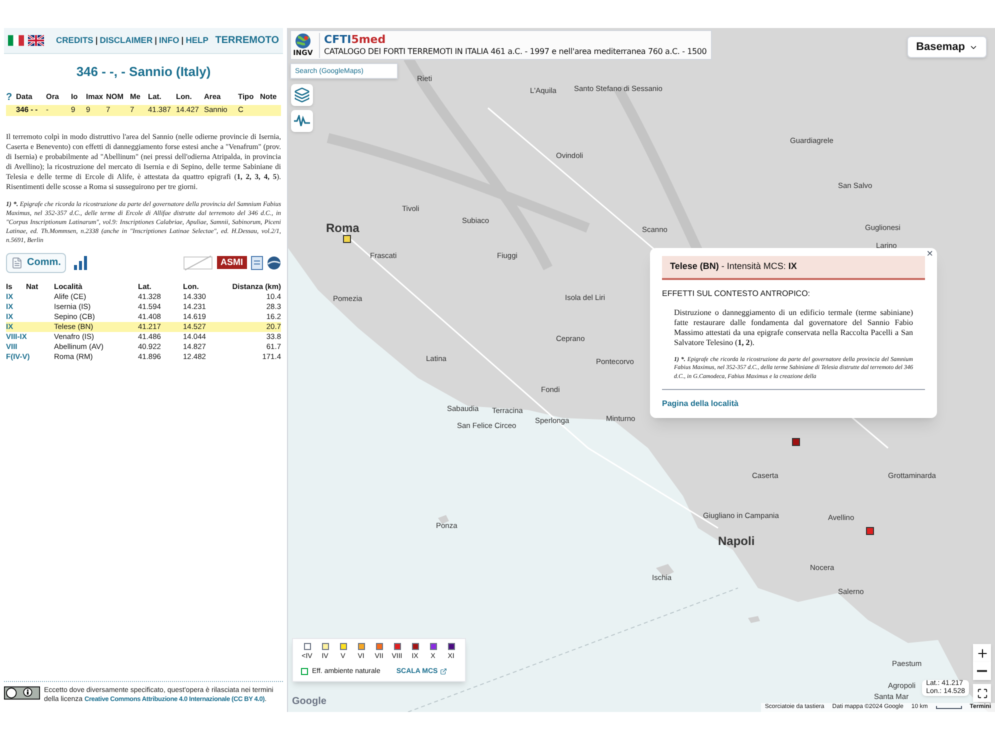 The height and width of the screenshot is (746, 995). I want to click on earthquake-title: 346 - -, - Sannio (Italy), so click(143, 72).